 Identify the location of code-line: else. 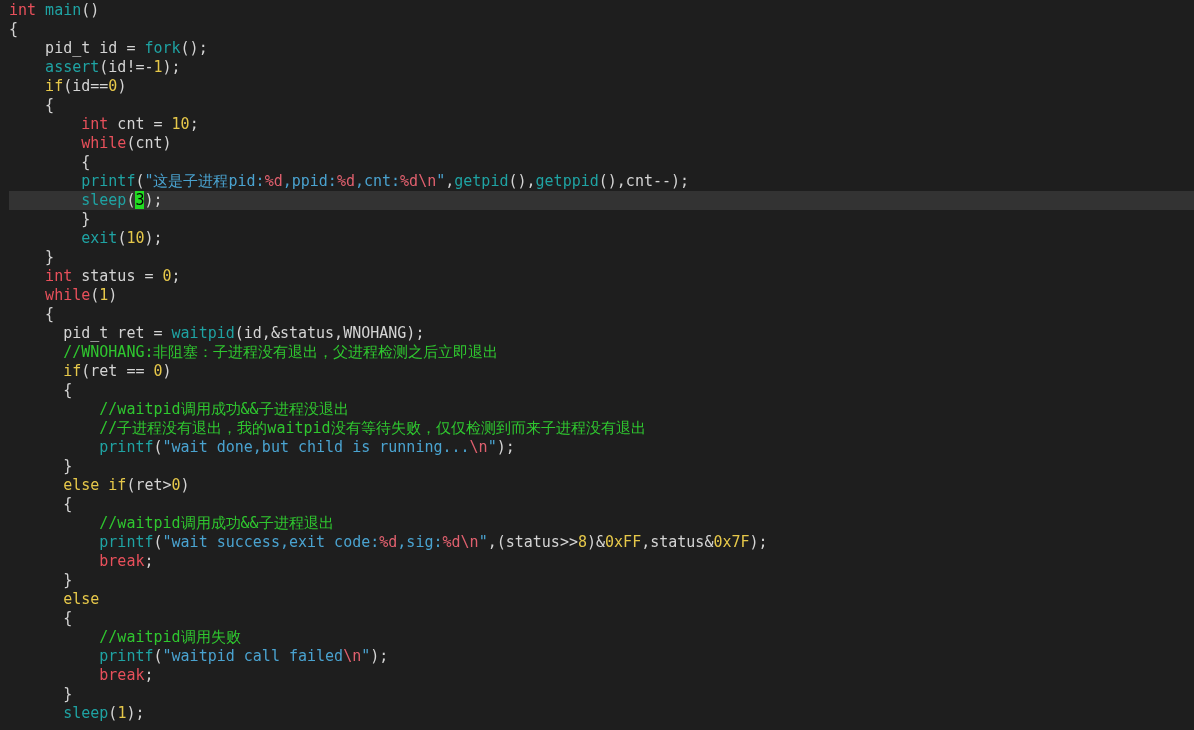
(81, 599).